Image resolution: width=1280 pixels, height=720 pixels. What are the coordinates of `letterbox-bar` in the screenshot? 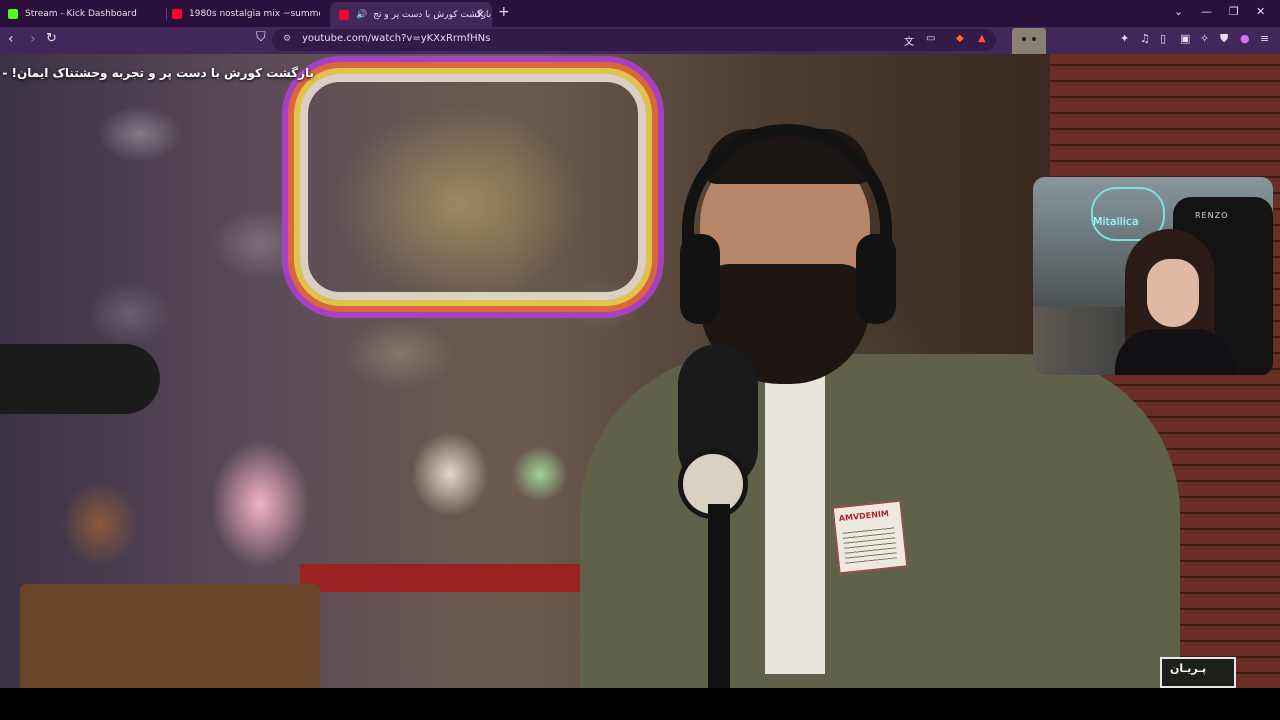 It's located at (640, 704).